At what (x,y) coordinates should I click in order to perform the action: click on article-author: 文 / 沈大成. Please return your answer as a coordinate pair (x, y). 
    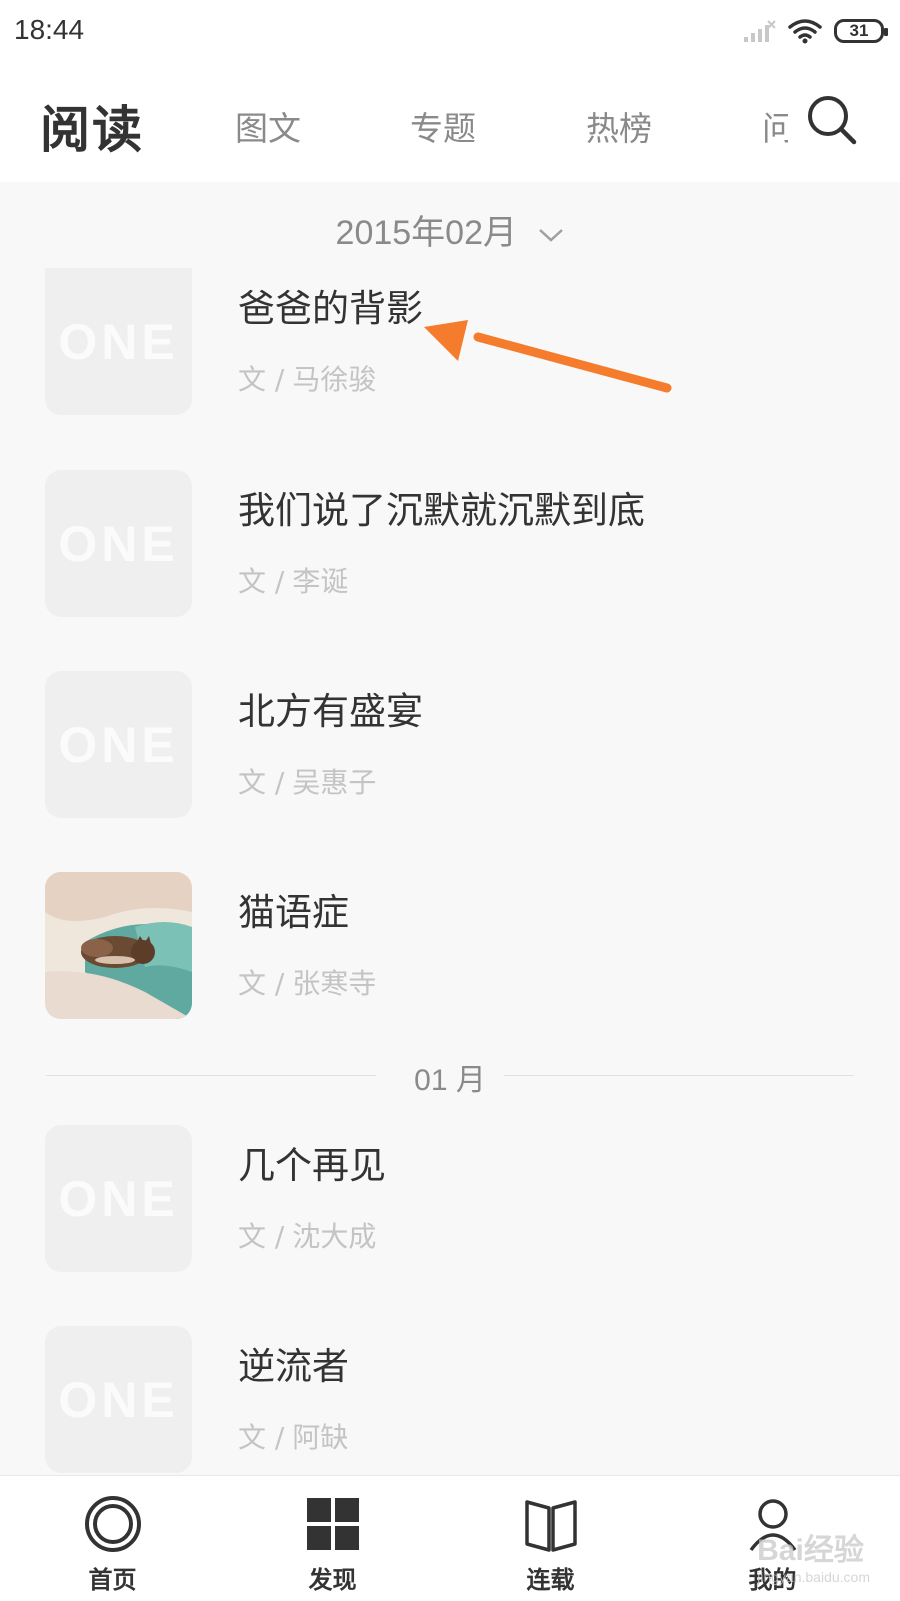
    Looking at the image, I should click on (307, 1235).